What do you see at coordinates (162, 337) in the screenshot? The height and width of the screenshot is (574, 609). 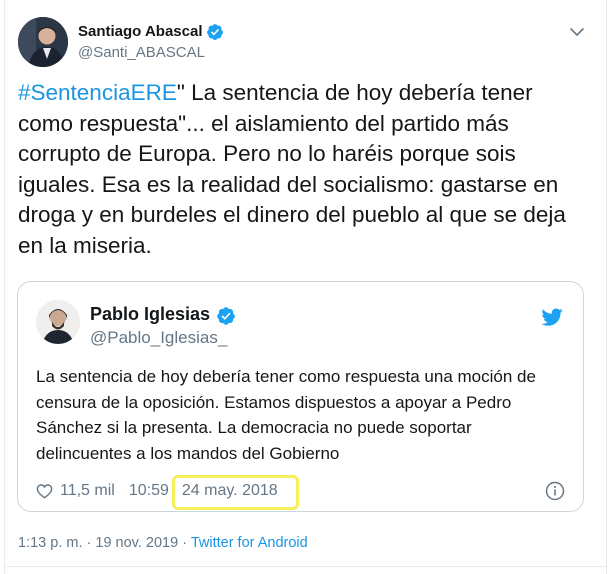 I see `quoted-author-handle: @Pablo_Iglesias_` at bounding box center [162, 337].